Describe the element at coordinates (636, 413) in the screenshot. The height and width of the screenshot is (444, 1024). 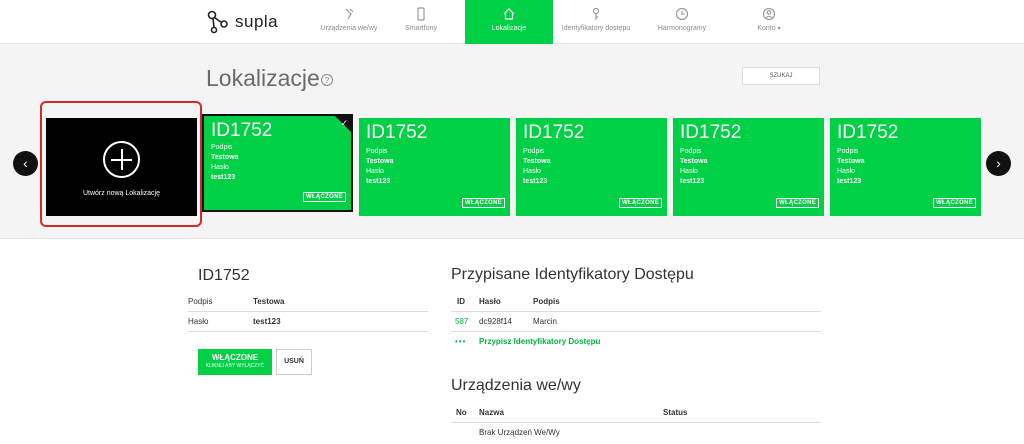
I see `devices-header: No Nazwa Status` at that location.